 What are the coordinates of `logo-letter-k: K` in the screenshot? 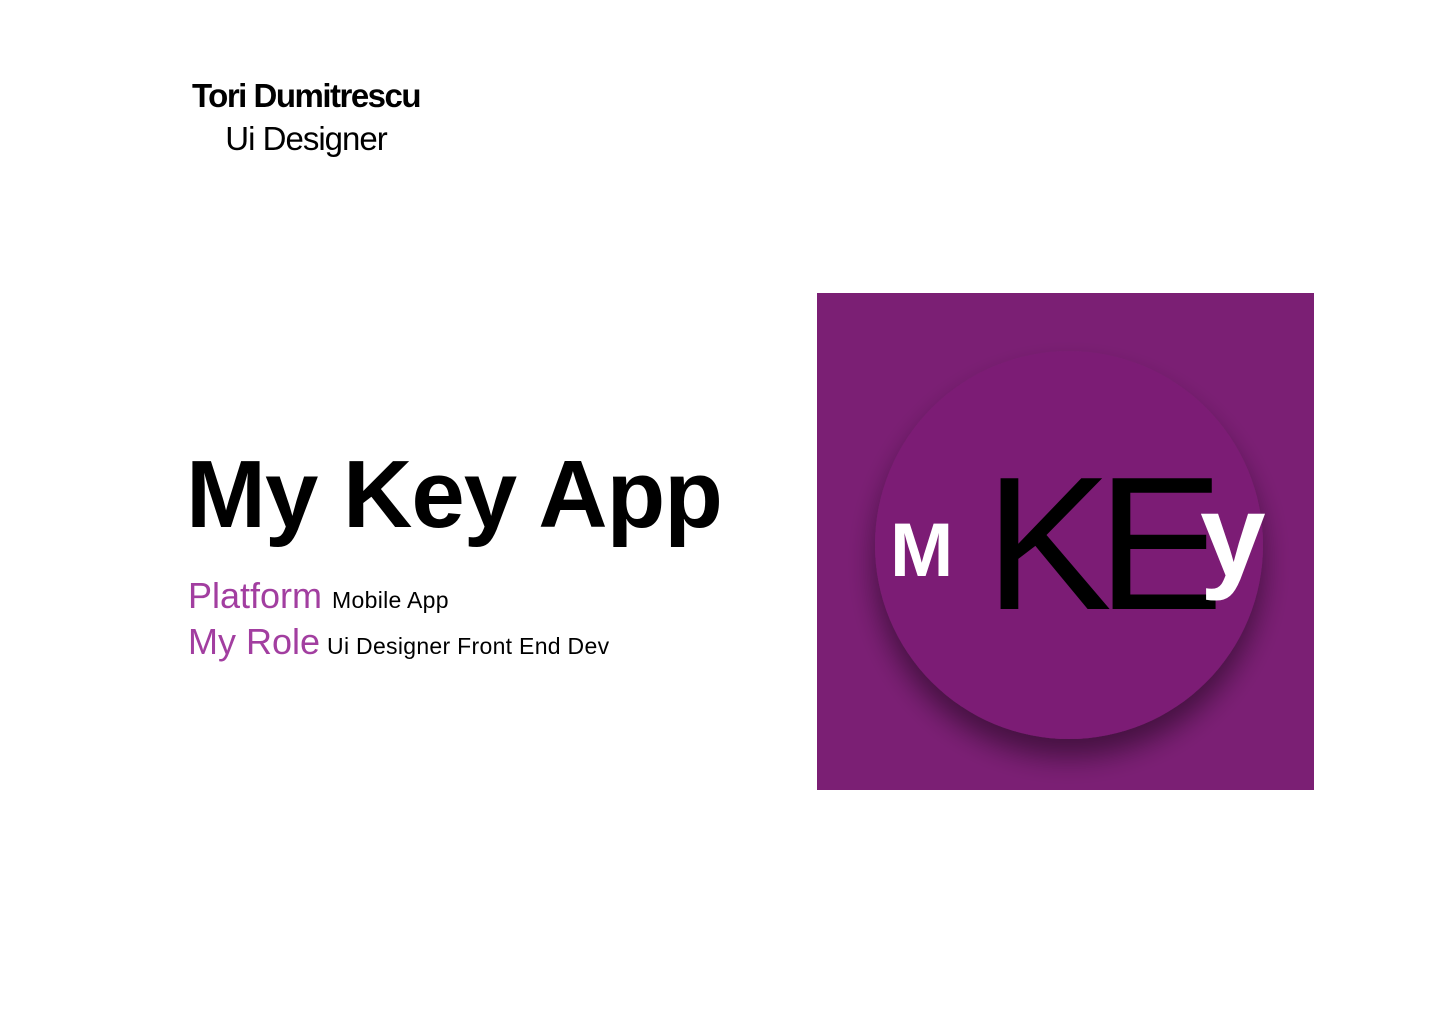 It's located at (1048, 544).